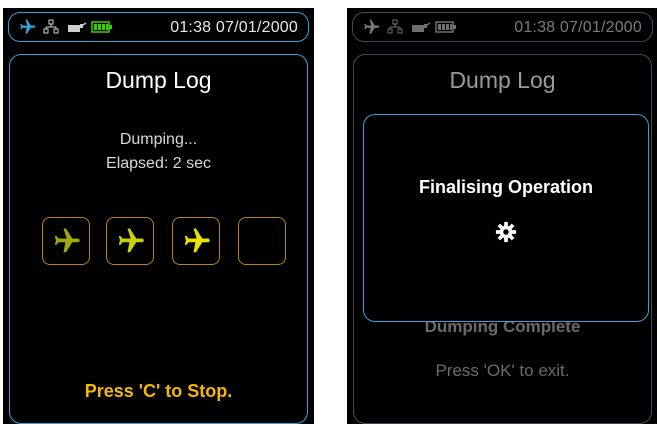 The width and height of the screenshot is (657, 424). I want to click on progress-indicator, so click(167, 242).